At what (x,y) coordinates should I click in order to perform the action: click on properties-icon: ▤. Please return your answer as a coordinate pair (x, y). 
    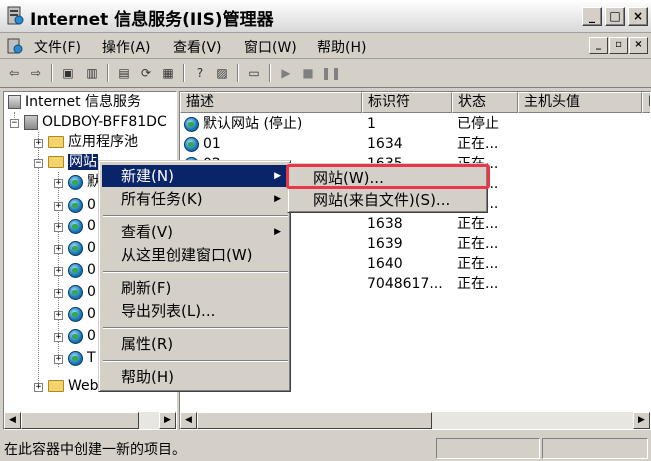
    Looking at the image, I should click on (124, 73).